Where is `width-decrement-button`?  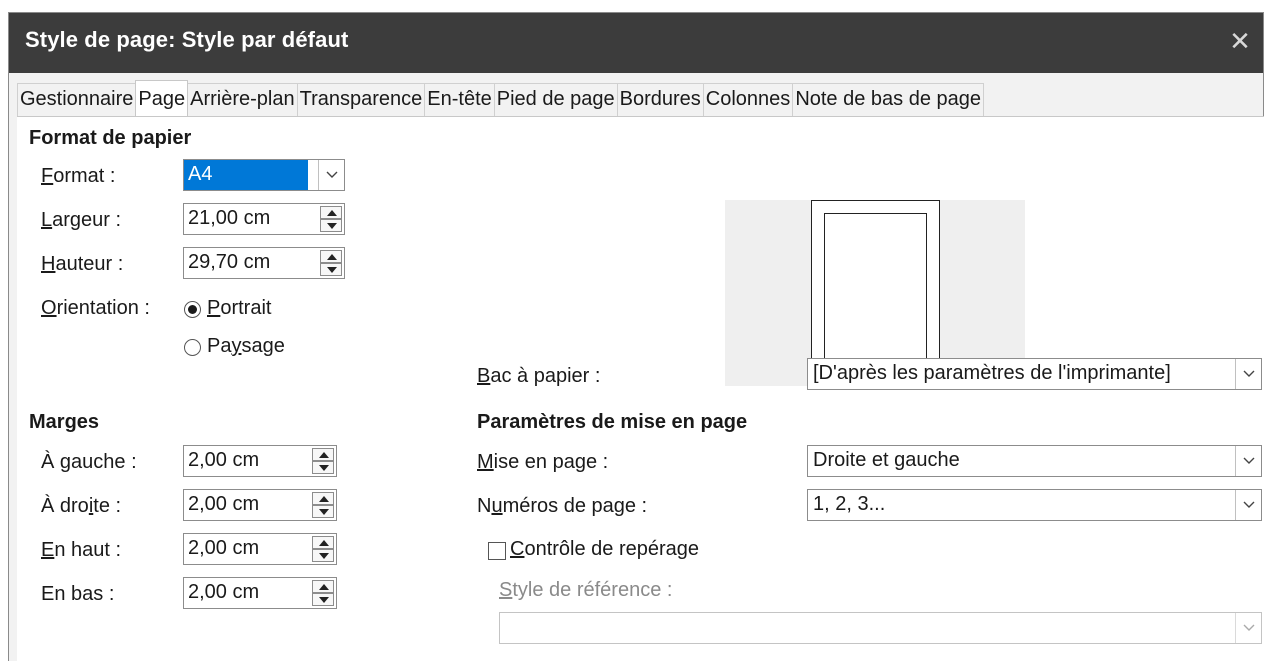
width-decrement-button is located at coordinates (331, 225).